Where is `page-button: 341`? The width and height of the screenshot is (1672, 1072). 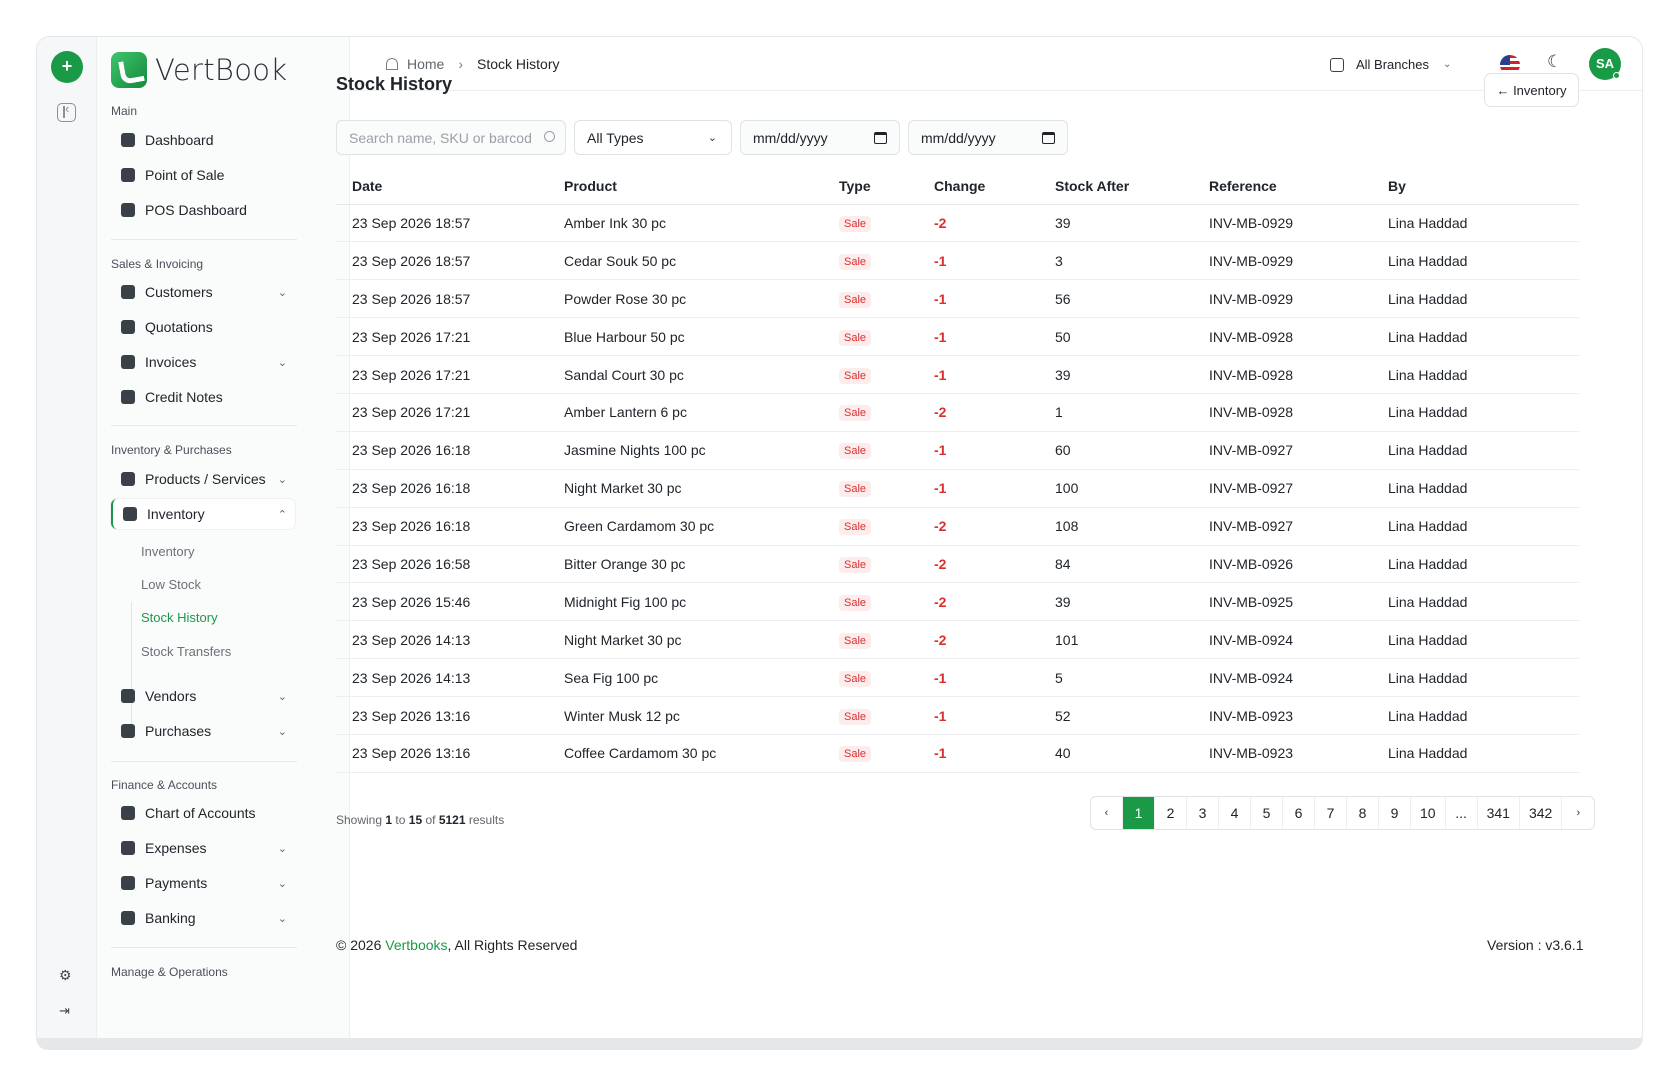 page-button: 341 is located at coordinates (1499, 813).